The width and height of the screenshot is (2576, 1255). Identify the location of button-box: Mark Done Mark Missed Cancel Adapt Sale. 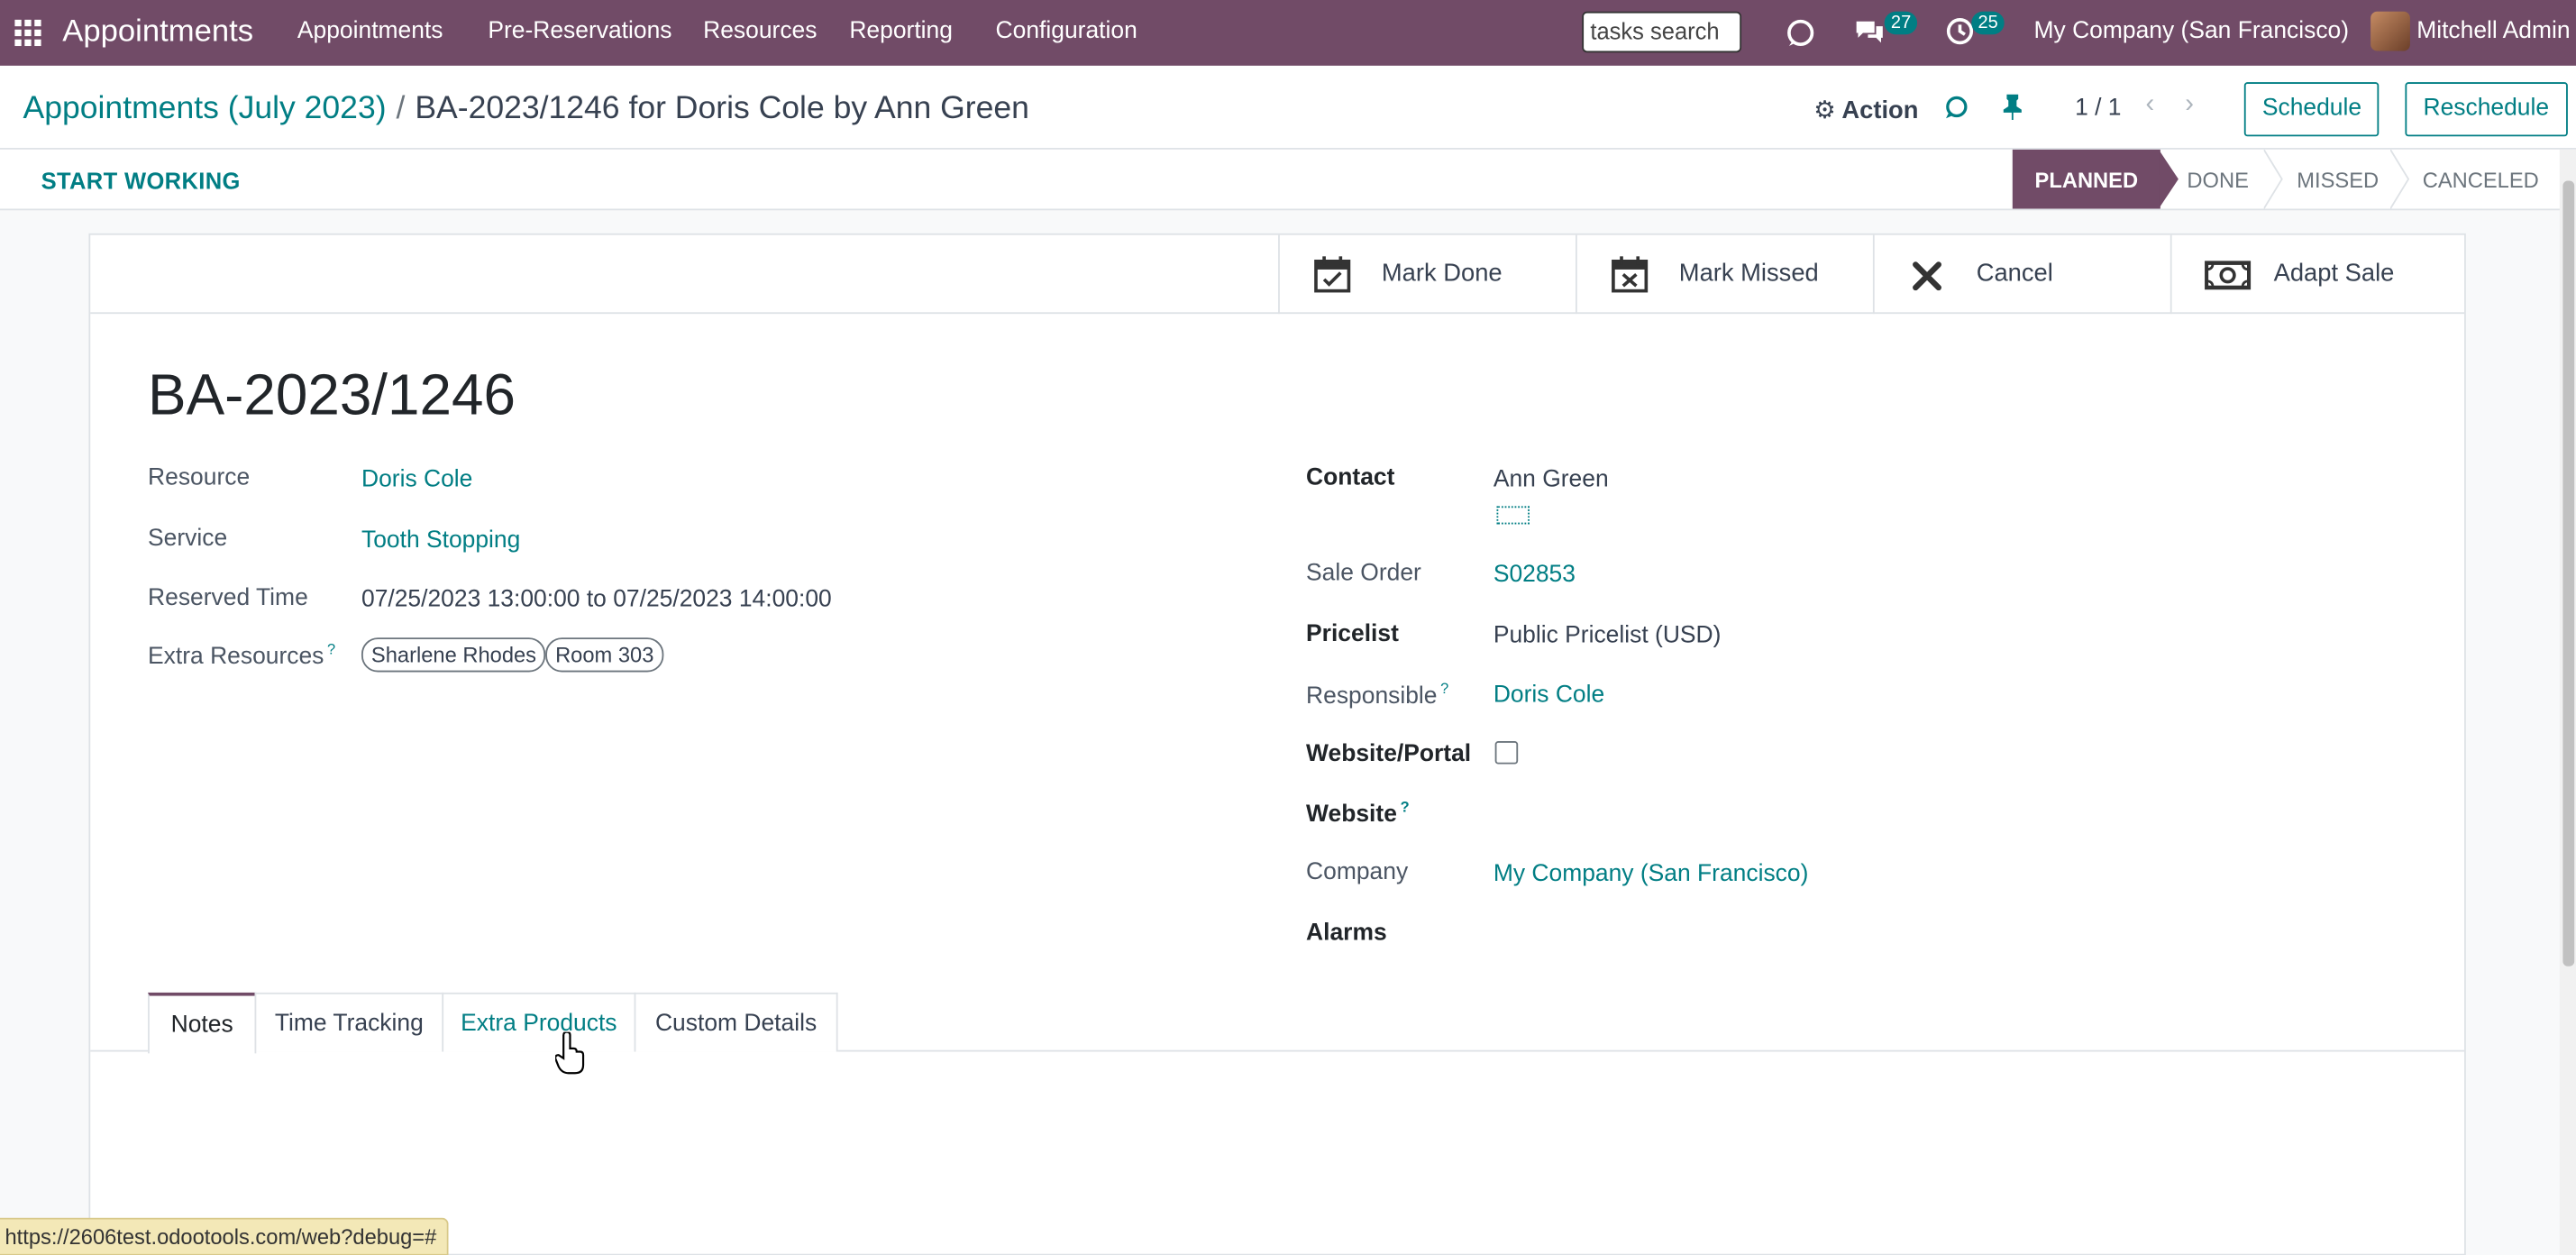
(1277, 274).